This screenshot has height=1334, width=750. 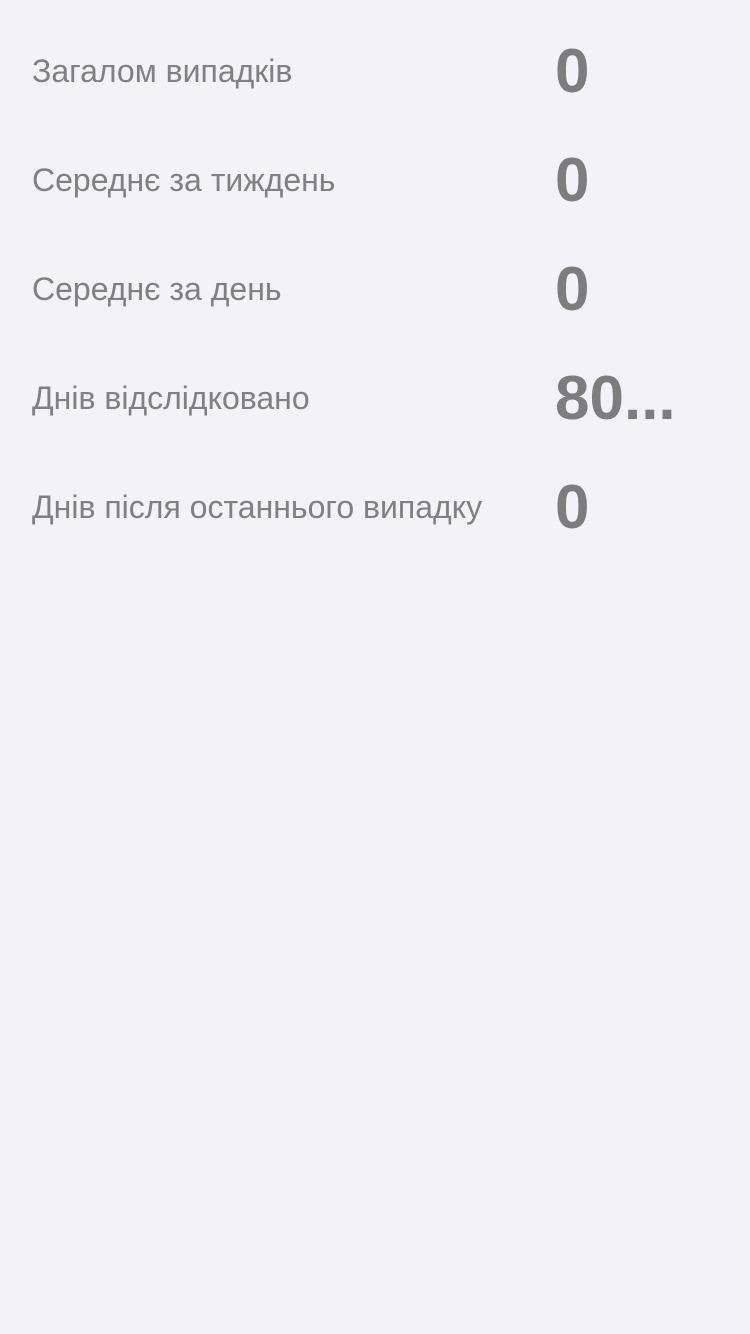 I want to click on stat-label: Загалом випадків, so click(x=162, y=71).